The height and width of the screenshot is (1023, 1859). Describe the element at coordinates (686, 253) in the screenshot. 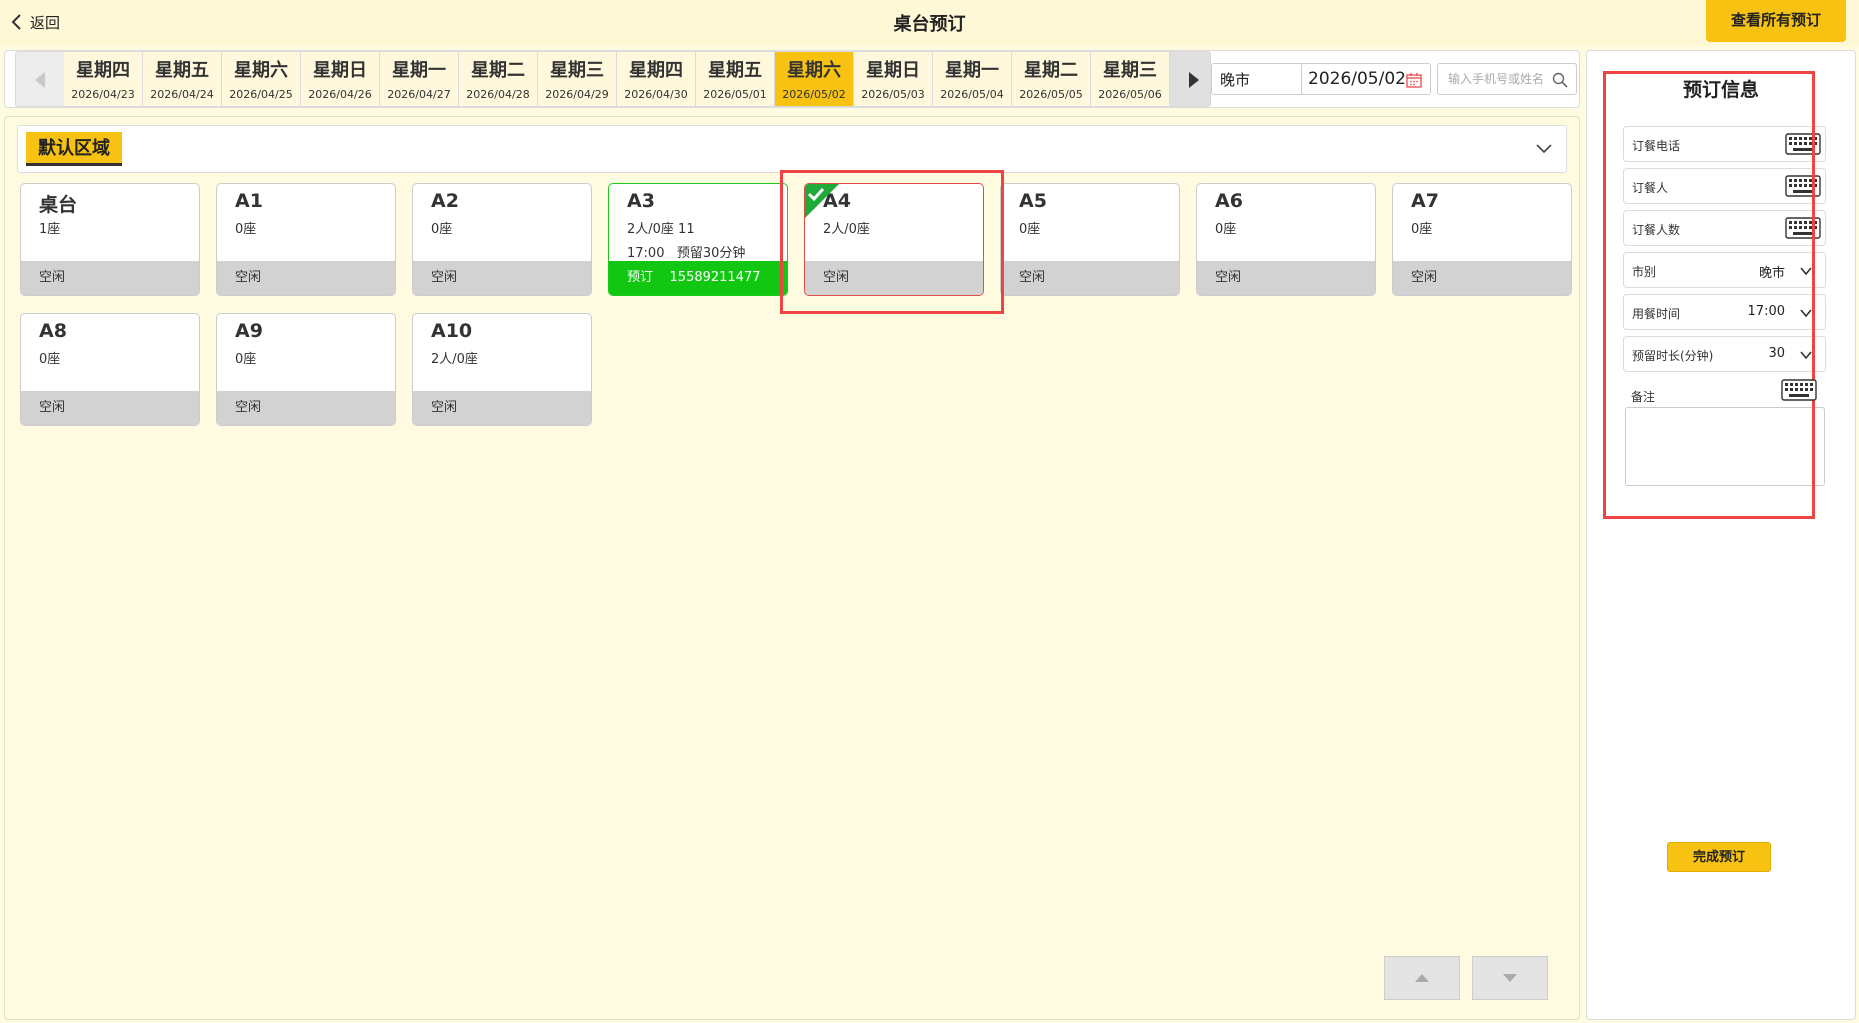

I see `table-reservation-time: 17:00 预留30分钟` at that location.